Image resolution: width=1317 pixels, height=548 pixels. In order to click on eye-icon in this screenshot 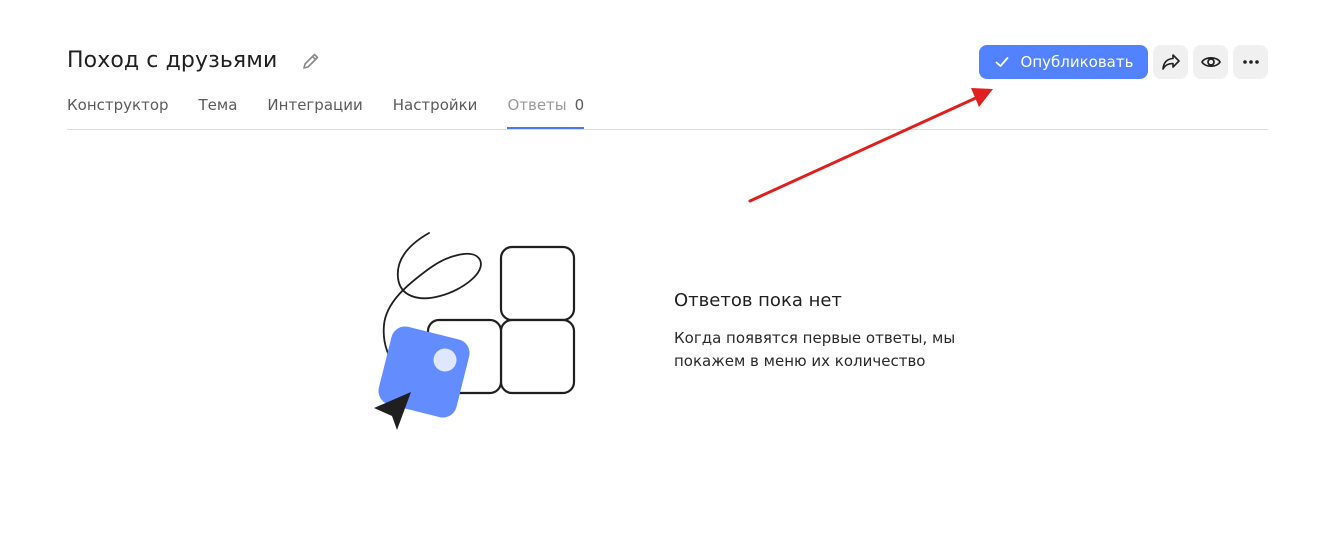, I will do `click(1210, 62)`.